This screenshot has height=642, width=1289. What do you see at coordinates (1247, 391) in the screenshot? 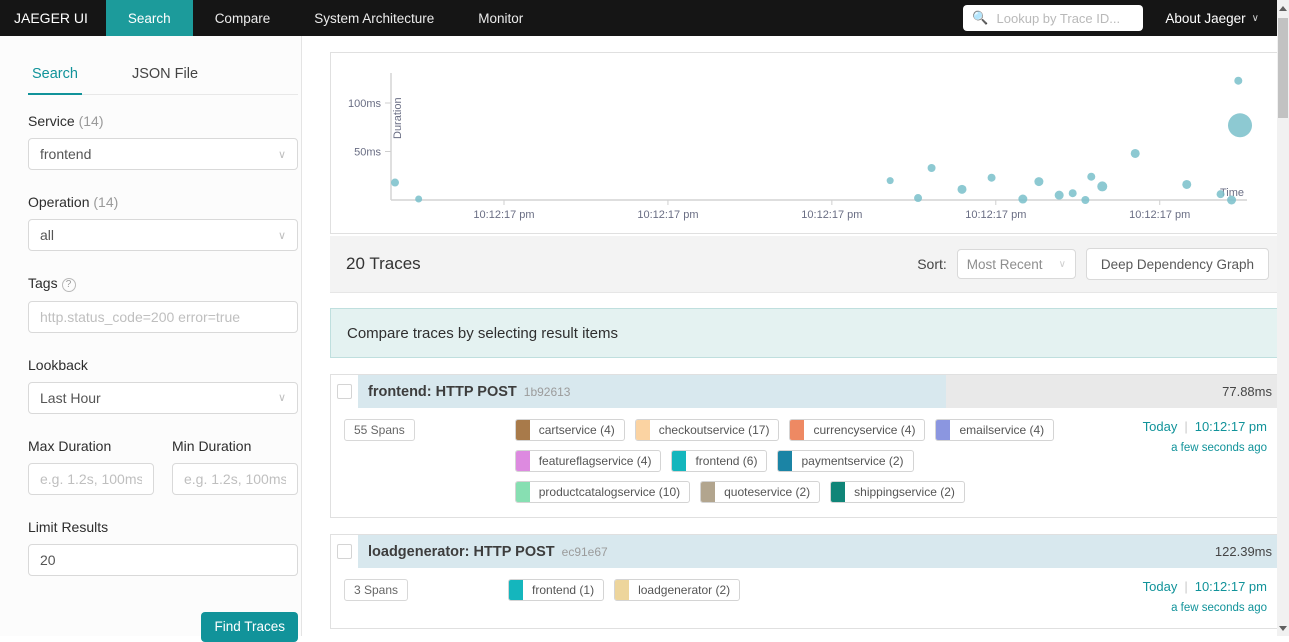
I see `trace-duration: 77.88ms` at bounding box center [1247, 391].